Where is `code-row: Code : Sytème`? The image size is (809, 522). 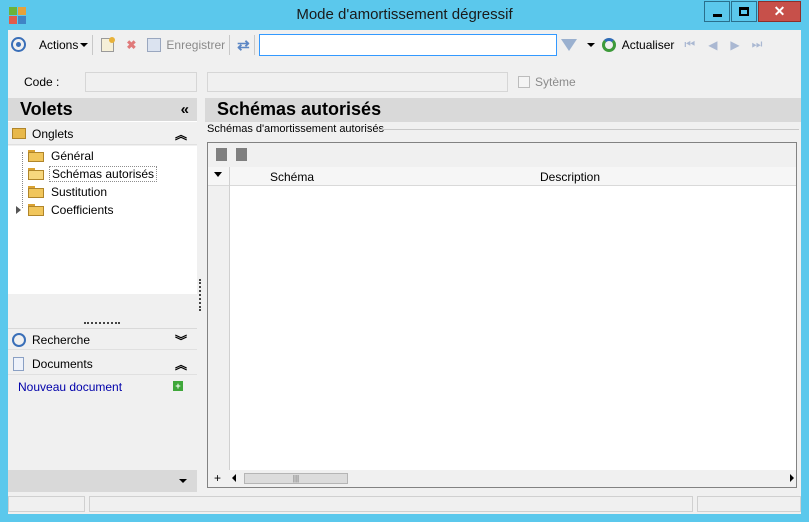
code-row: Code : Sytème is located at coordinates (404, 82).